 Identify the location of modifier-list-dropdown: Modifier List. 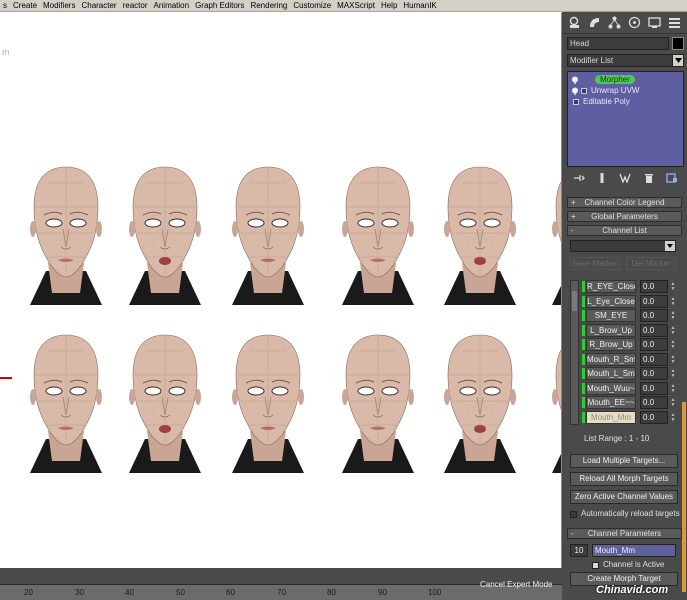
(625, 60).